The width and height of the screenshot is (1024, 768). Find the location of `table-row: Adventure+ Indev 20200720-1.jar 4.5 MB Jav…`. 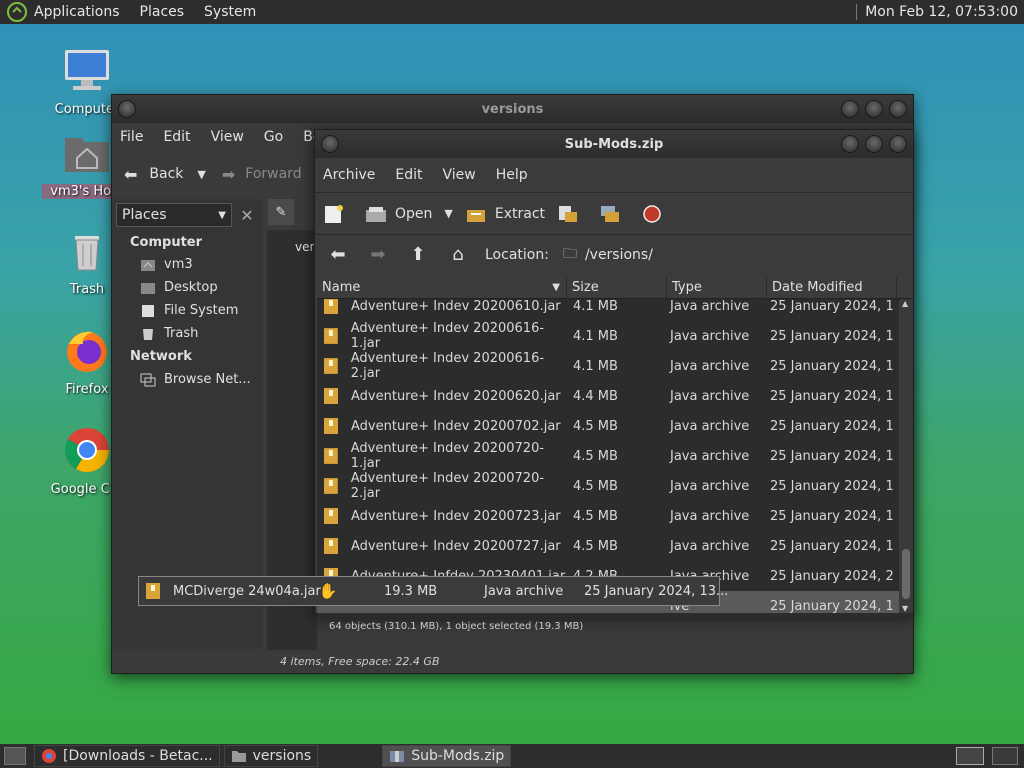

table-row: Adventure+ Indev 20200720-1.jar 4.5 MB Jav… is located at coordinates (608, 456).